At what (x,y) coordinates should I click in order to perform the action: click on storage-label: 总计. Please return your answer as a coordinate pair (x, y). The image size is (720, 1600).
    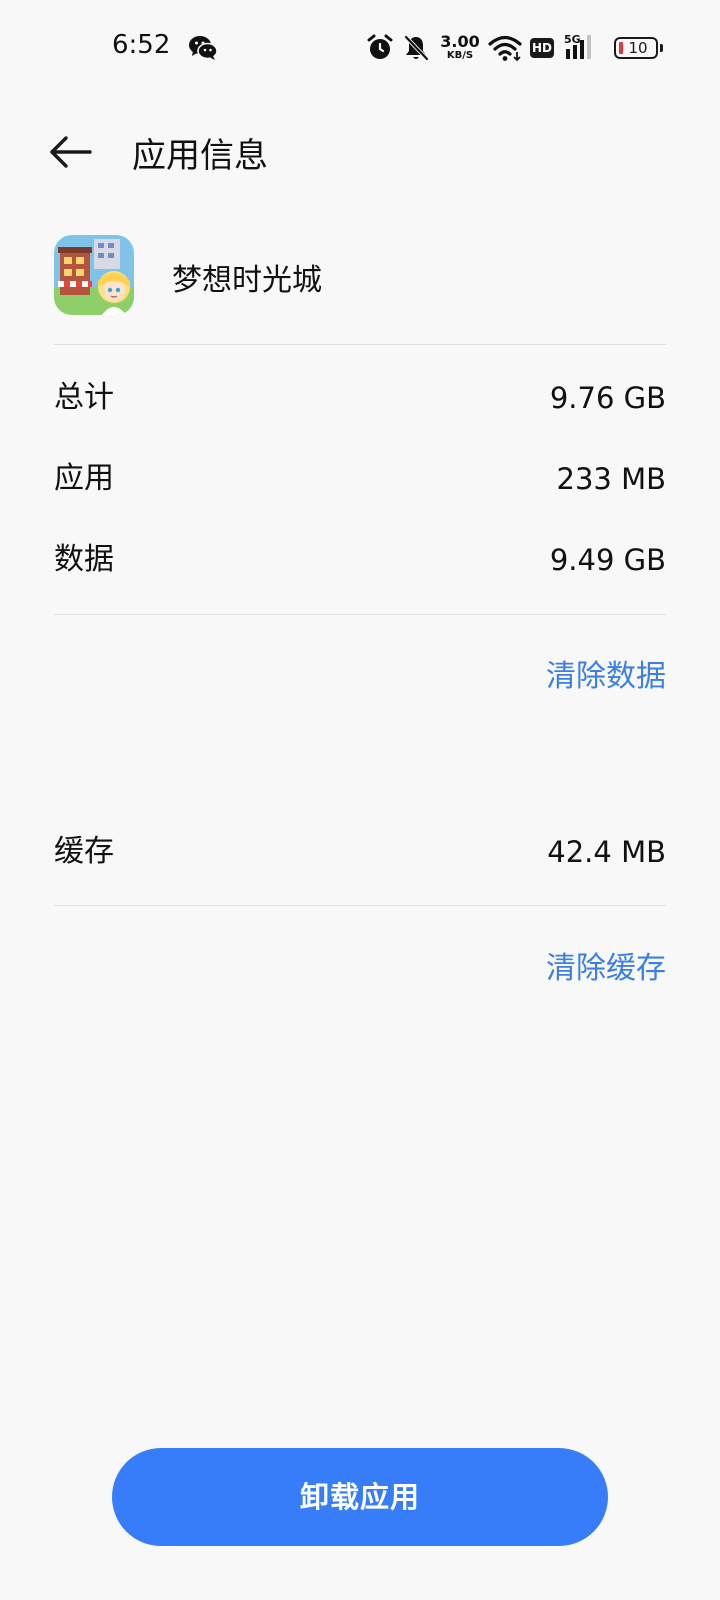
    Looking at the image, I should click on (84, 397).